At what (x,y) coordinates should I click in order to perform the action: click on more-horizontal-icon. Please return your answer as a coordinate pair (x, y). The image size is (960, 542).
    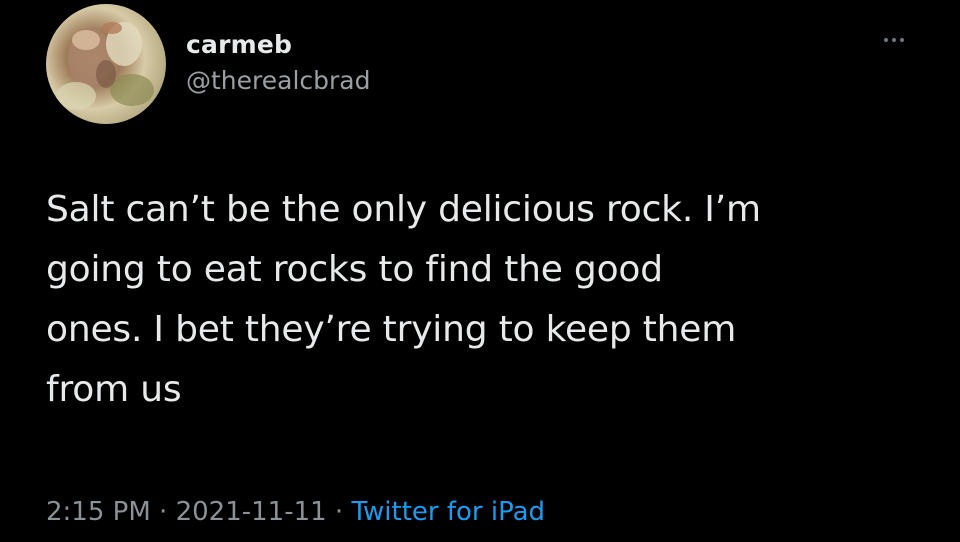
    Looking at the image, I should click on (886, 40).